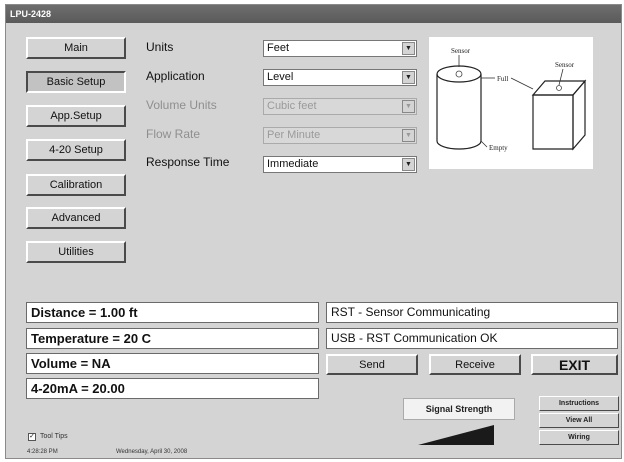 The height and width of the screenshot is (462, 624). Describe the element at coordinates (173, 134) in the screenshot. I see `flow-rate-label: Flow Rate` at that location.